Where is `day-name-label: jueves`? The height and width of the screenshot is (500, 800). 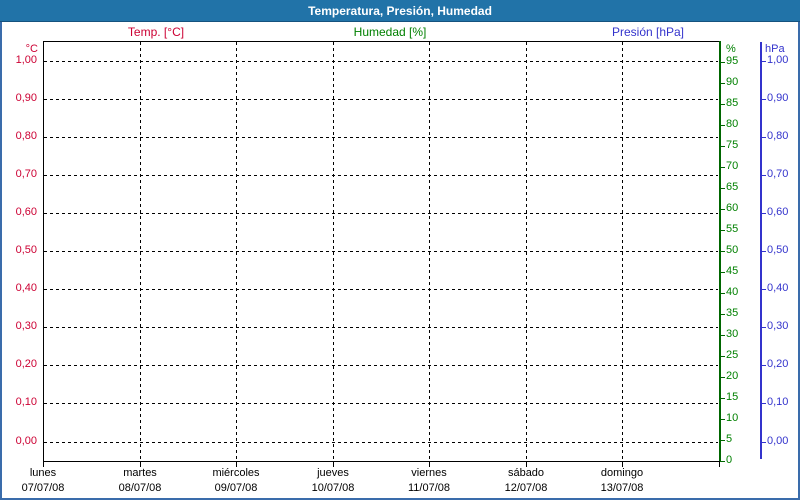
day-name-label: jueves is located at coordinates (333, 473).